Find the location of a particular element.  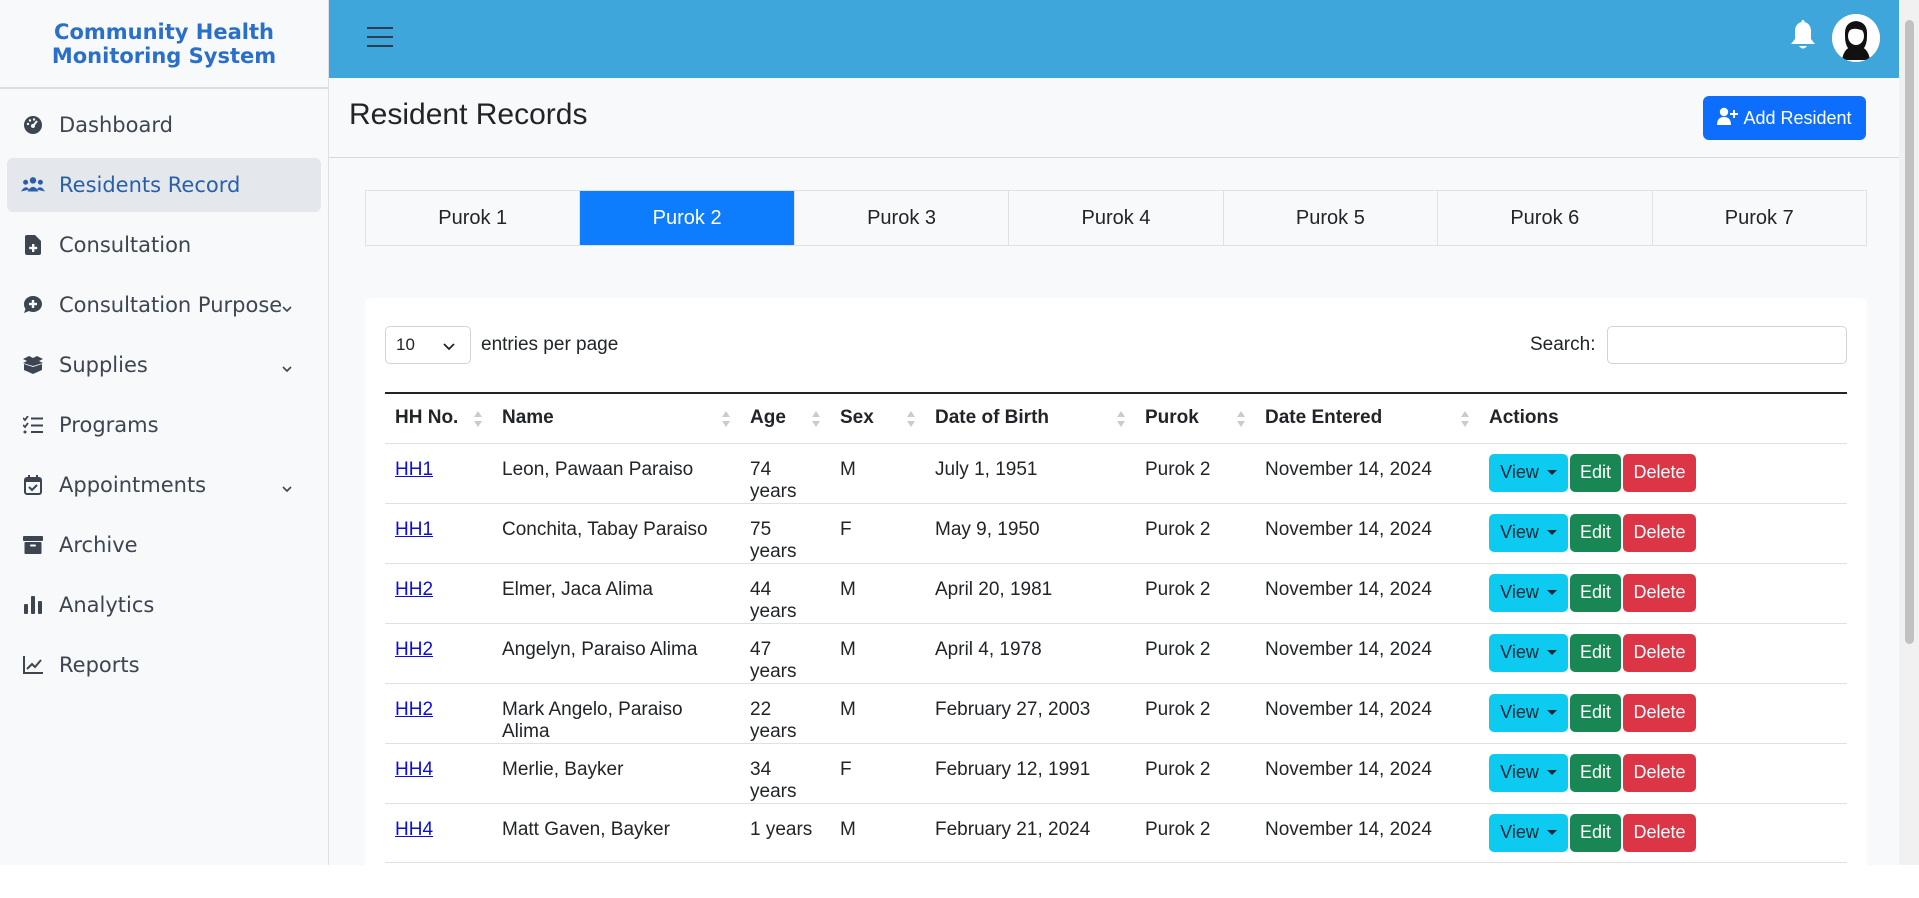

brand-logo: Community Health Monitoring System is located at coordinates (164, 44).